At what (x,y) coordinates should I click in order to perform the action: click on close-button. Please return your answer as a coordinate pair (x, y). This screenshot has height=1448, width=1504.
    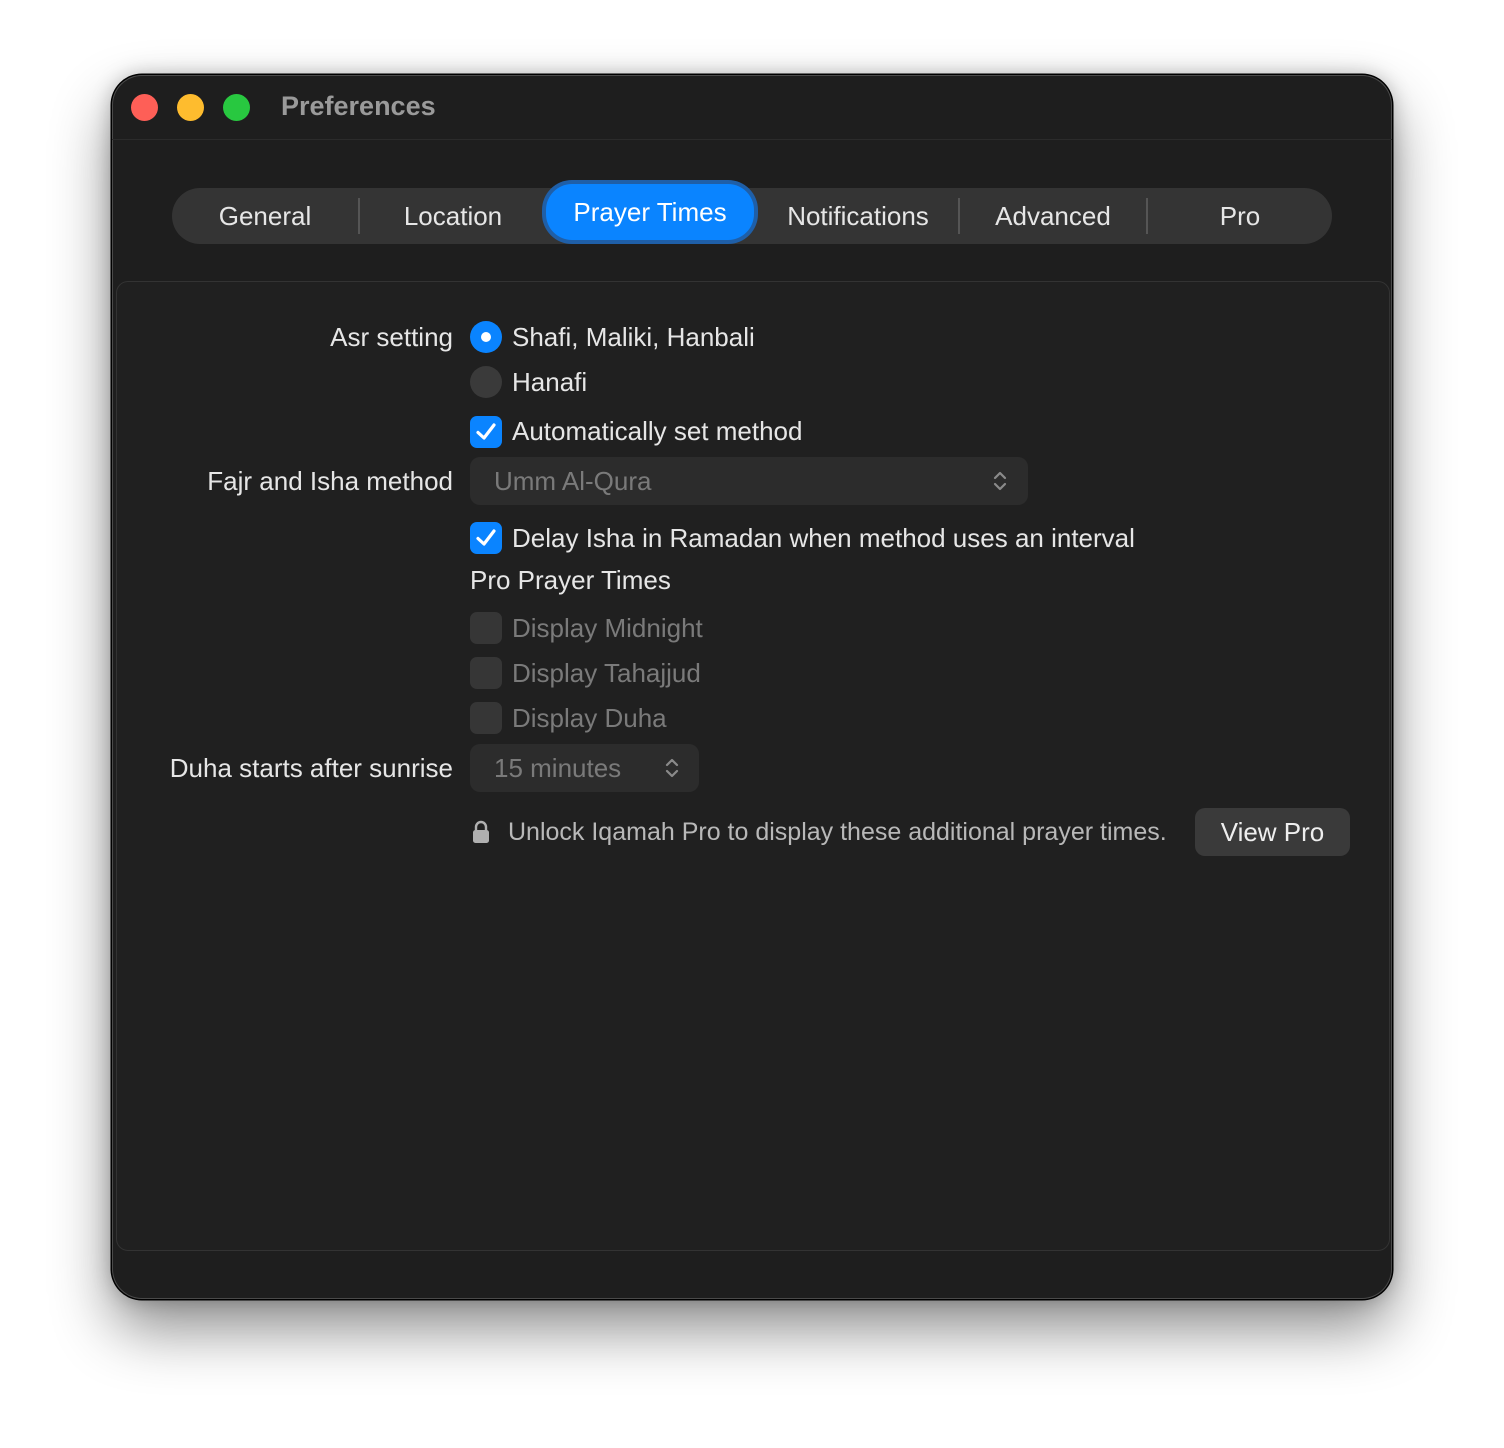
    Looking at the image, I should click on (144, 107).